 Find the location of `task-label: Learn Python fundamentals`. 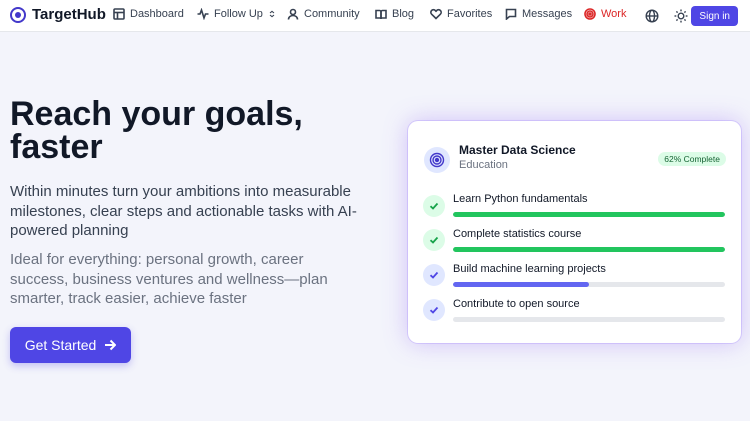

task-label: Learn Python fundamentals is located at coordinates (520, 199).